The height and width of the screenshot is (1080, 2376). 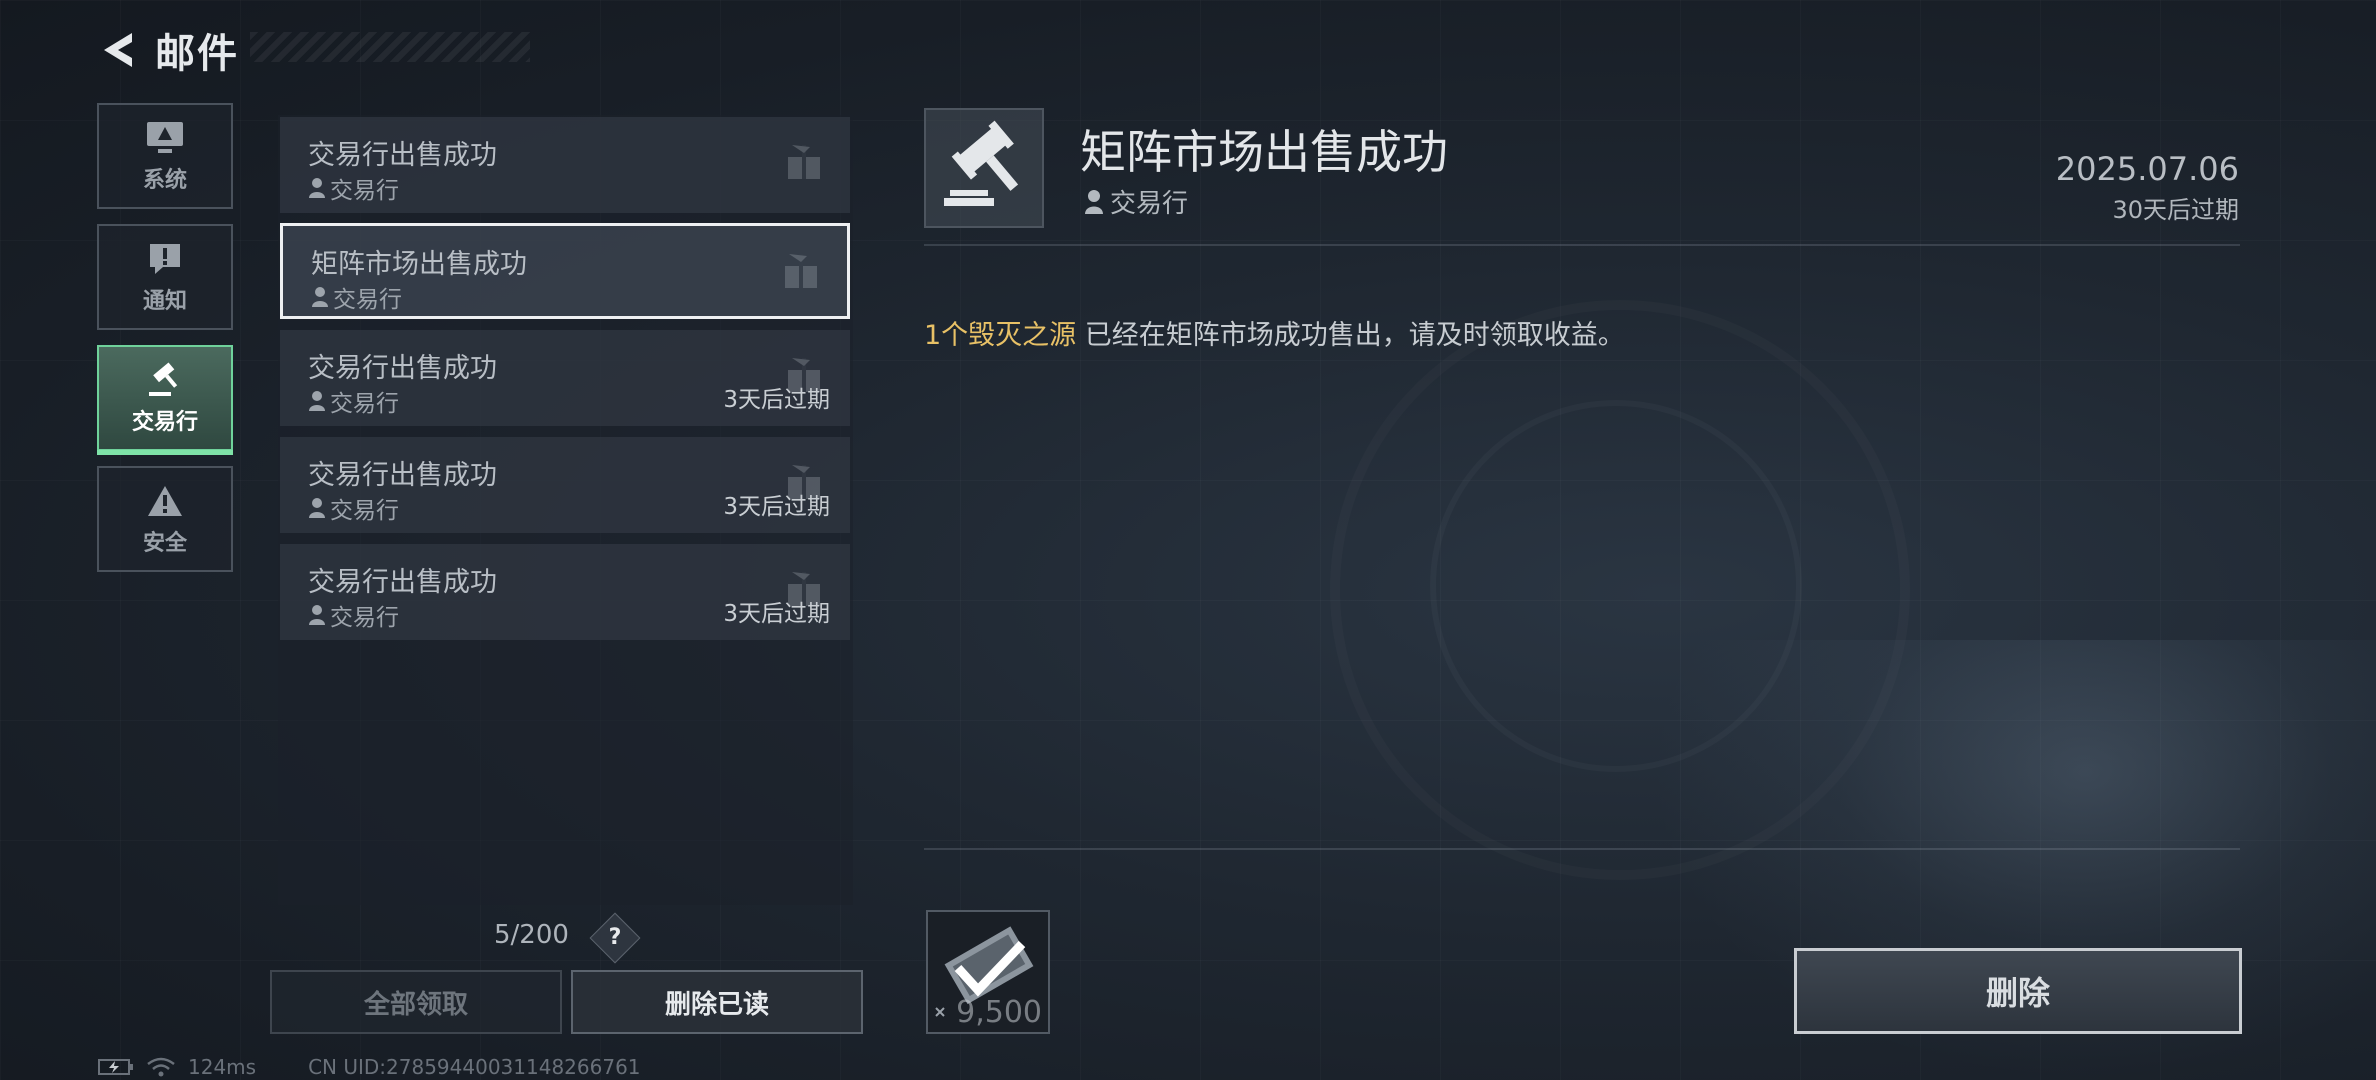 I want to click on attachment-amount: 9,500, so click(x=999, y=1012).